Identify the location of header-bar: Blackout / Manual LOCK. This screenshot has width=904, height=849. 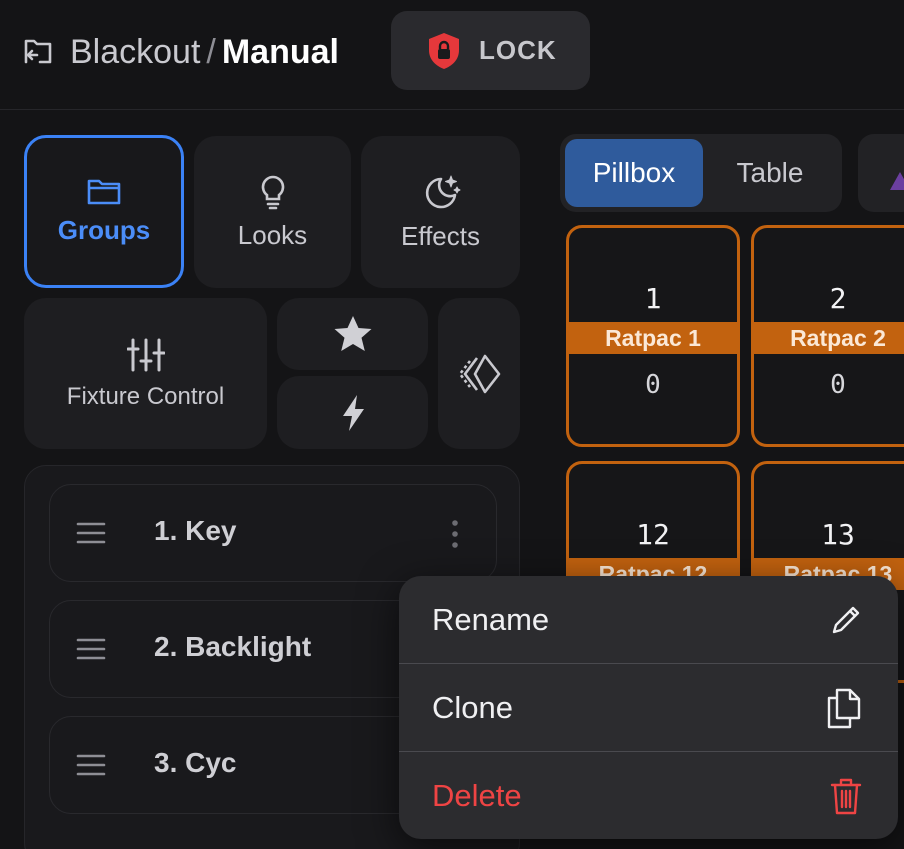
(452, 55).